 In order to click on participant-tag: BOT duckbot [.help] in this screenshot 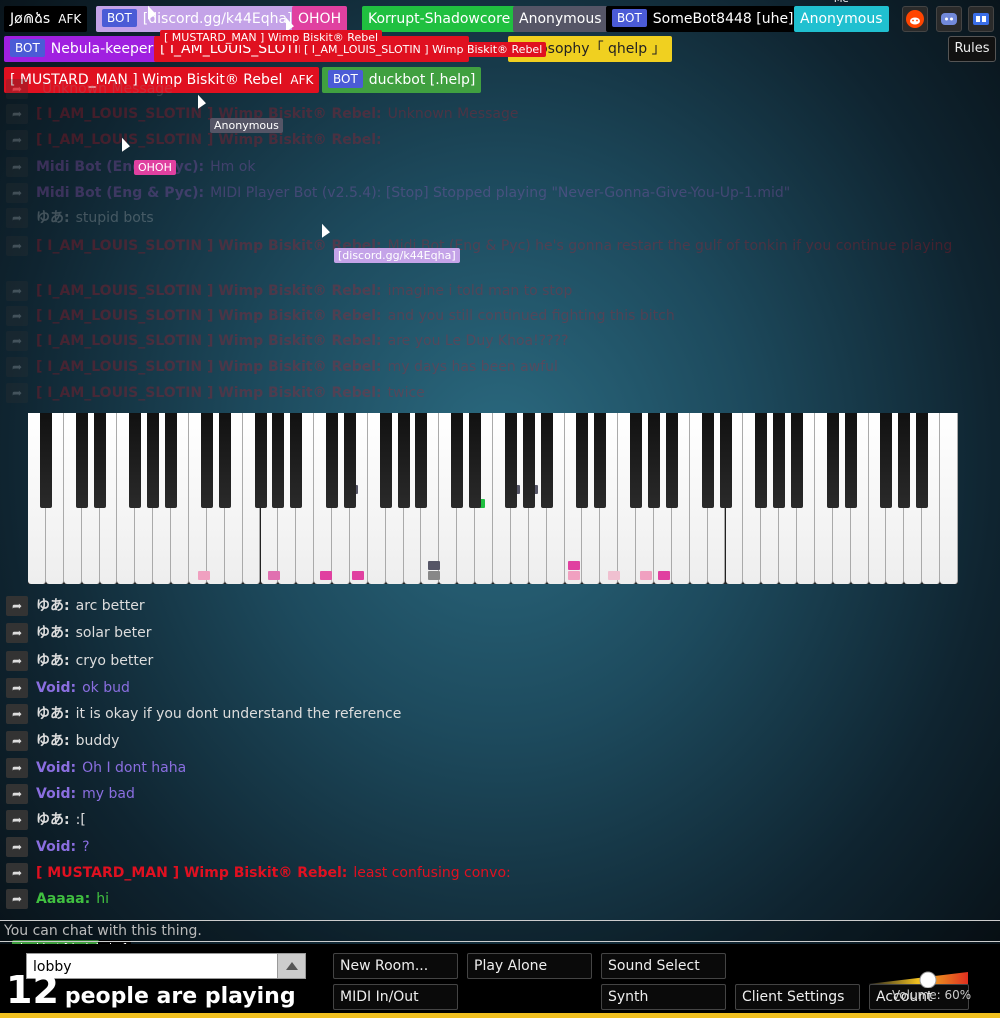, I will do `click(402, 80)`.